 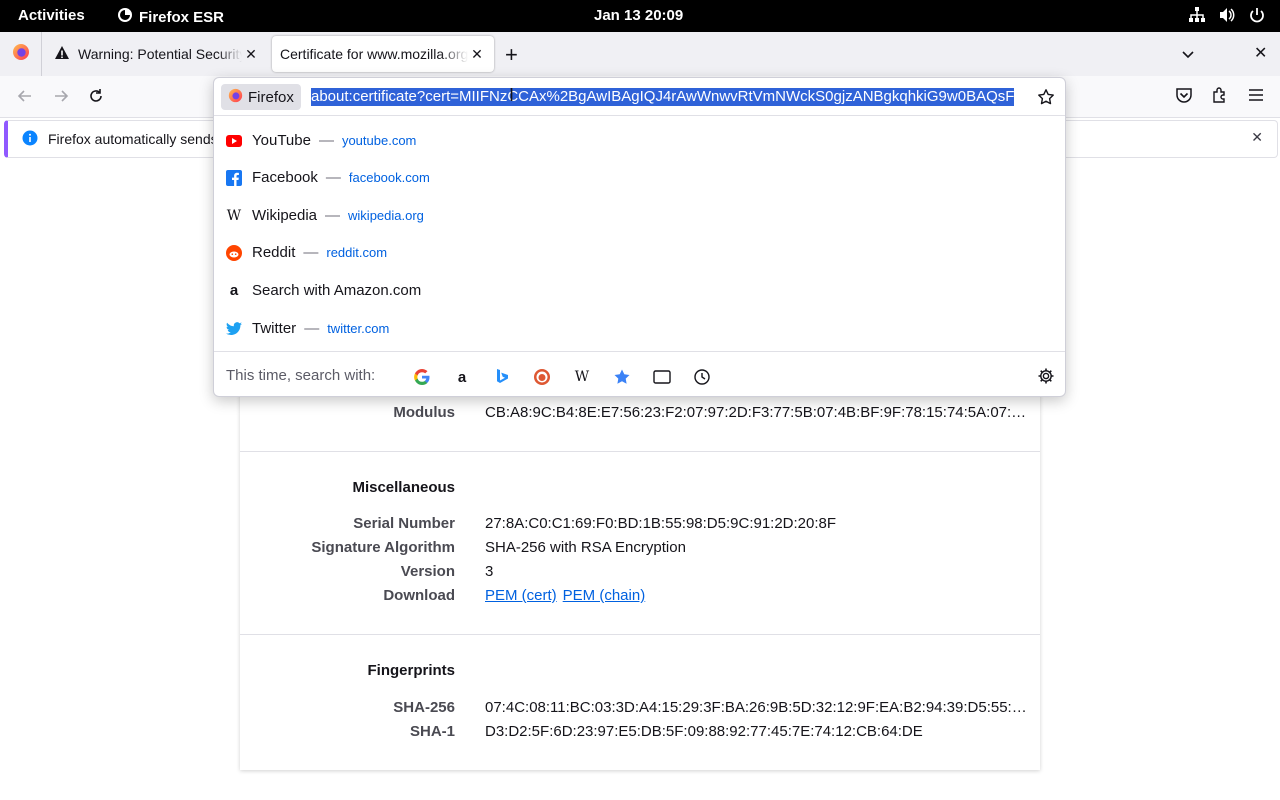 What do you see at coordinates (1260, 53) in the screenshot?
I see `window-close-button: ✕` at bounding box center [1260, 53].